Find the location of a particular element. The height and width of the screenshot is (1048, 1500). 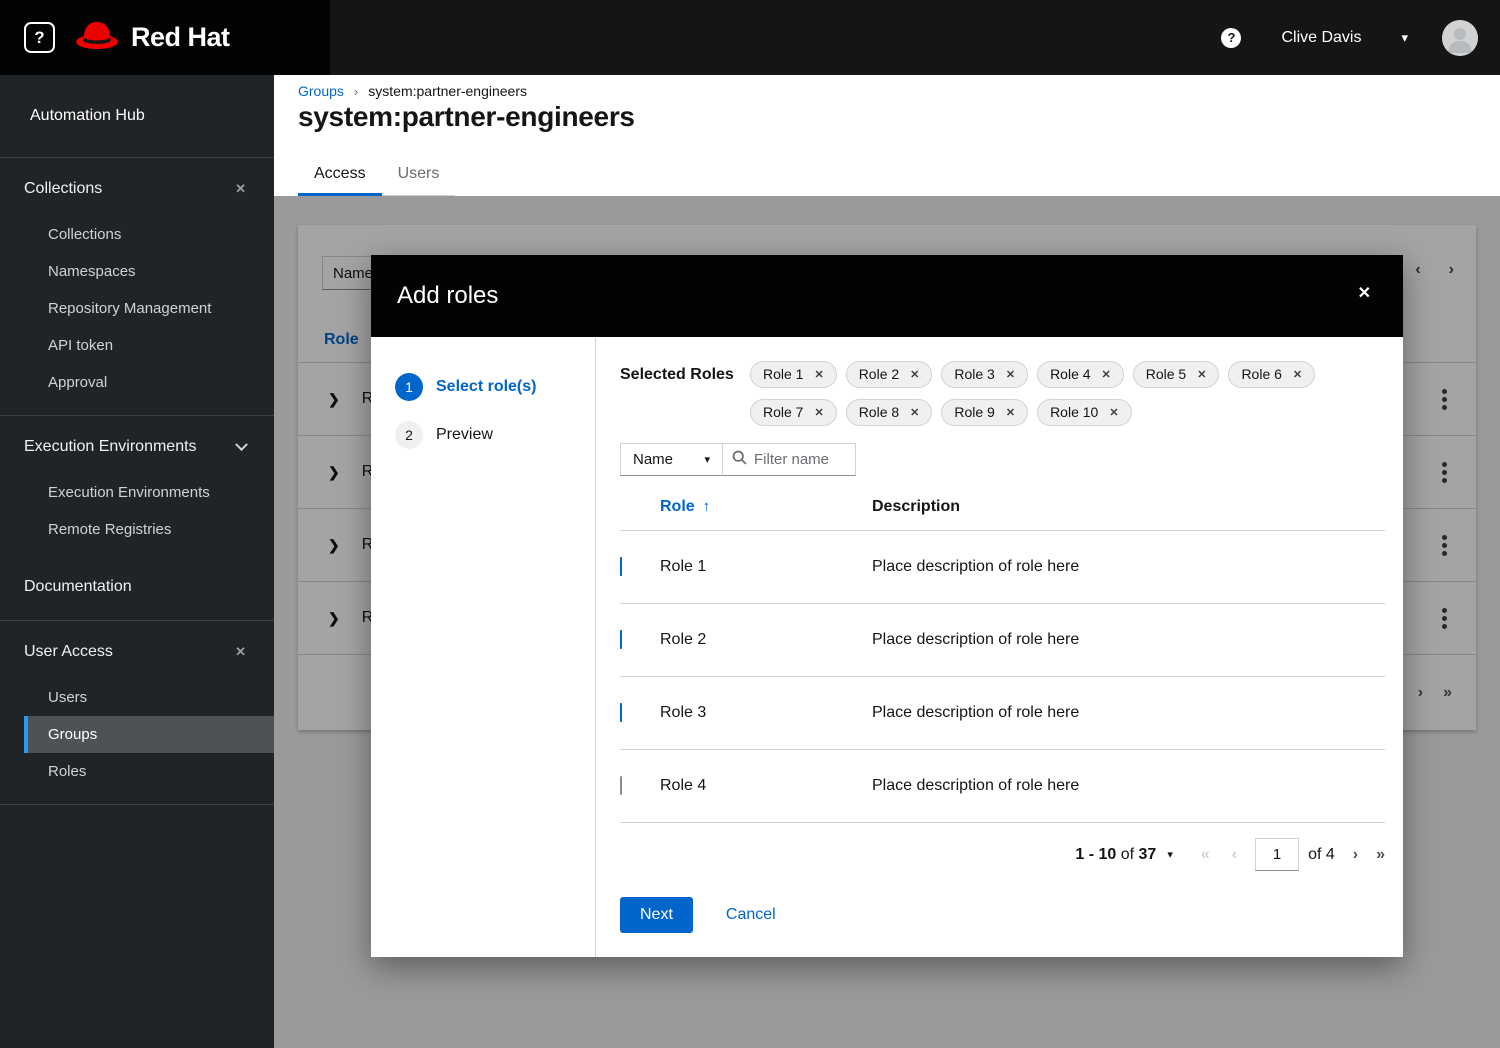

tab-users: Users is located at coordinates (418, 174).